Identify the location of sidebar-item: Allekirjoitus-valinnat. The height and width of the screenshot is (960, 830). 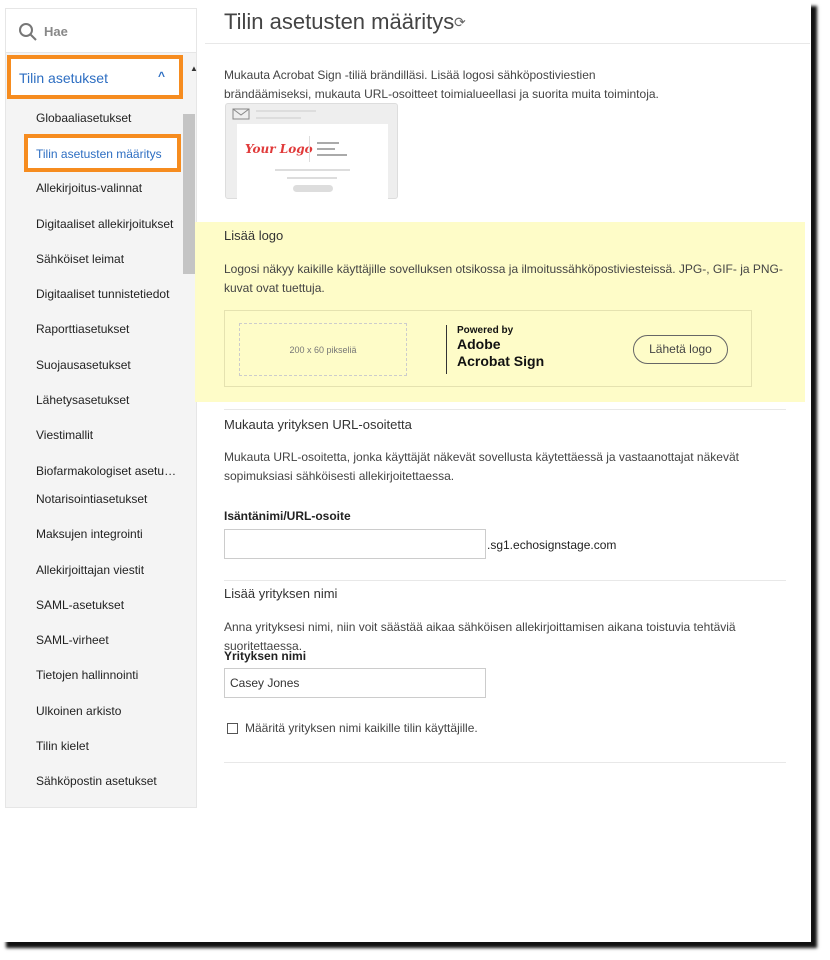
(89, 188).